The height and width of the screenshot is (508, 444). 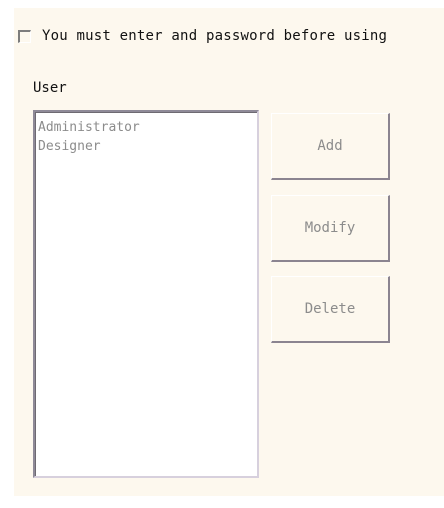 I want to click on delete-button: Delete, so click(x=330, y=309).